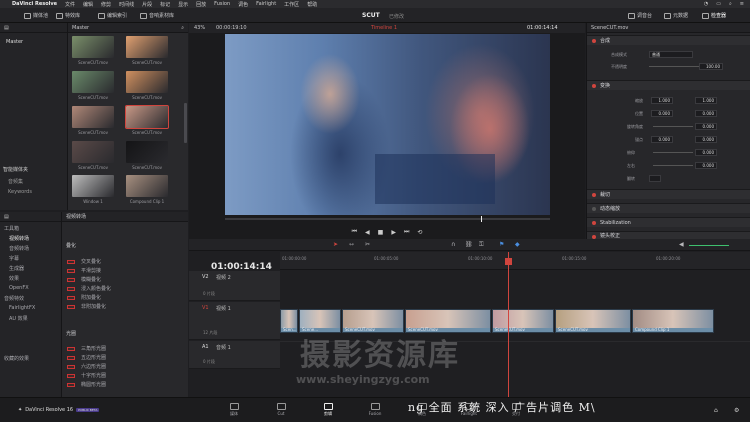 The height and width of the screenshot is (422, 750). I want to click on track-header-a1: A1 音频 1 0 片段, so click(234, 355).